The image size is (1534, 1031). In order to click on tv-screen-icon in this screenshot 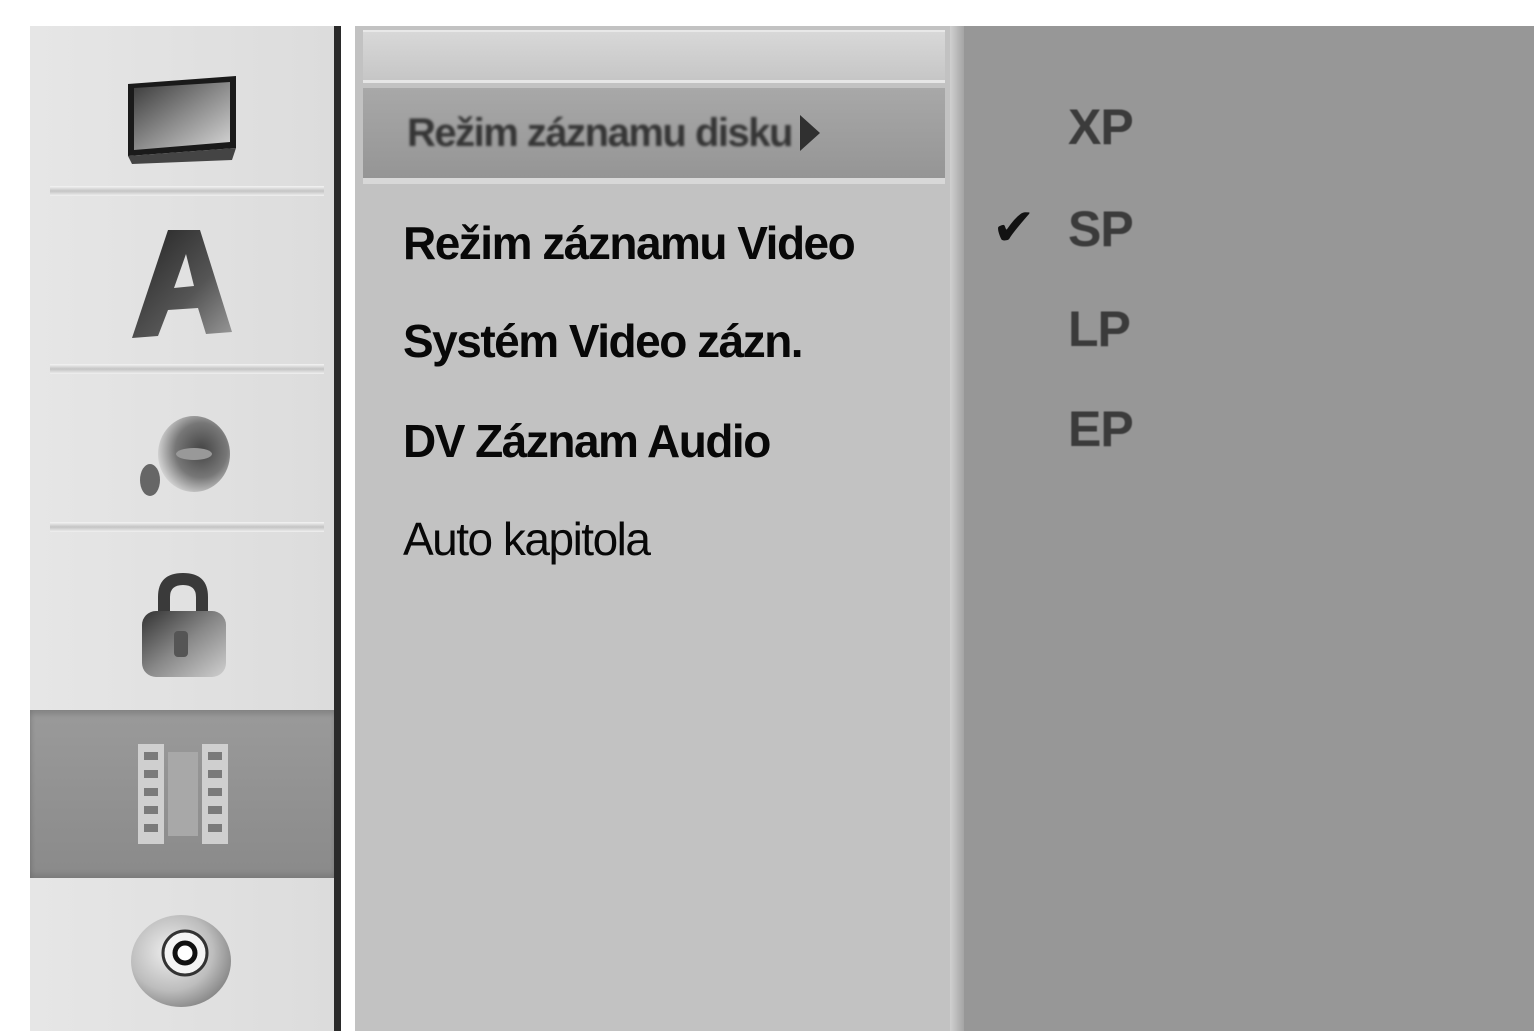, I will do `click(182, 120)`.